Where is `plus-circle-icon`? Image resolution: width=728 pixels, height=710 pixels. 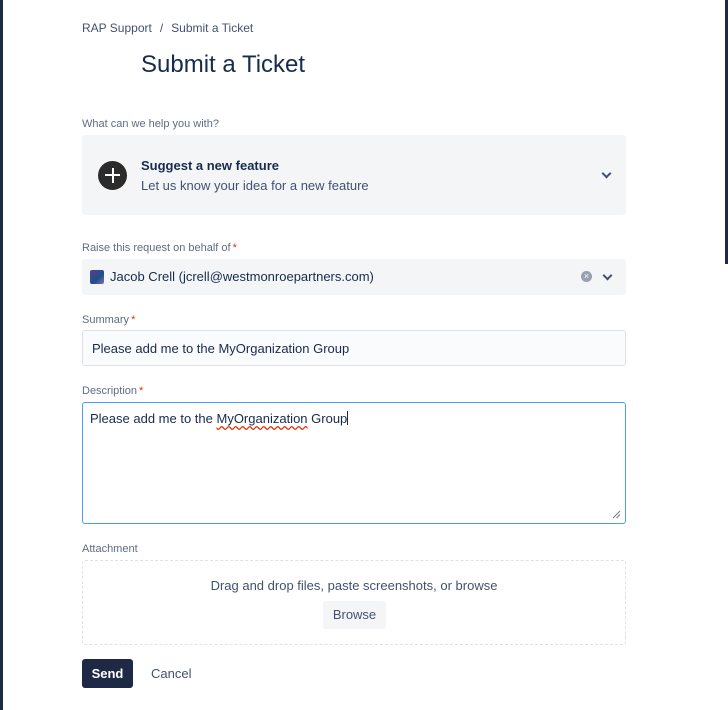 plus-circle-icon is located at coordinates (112, 175).